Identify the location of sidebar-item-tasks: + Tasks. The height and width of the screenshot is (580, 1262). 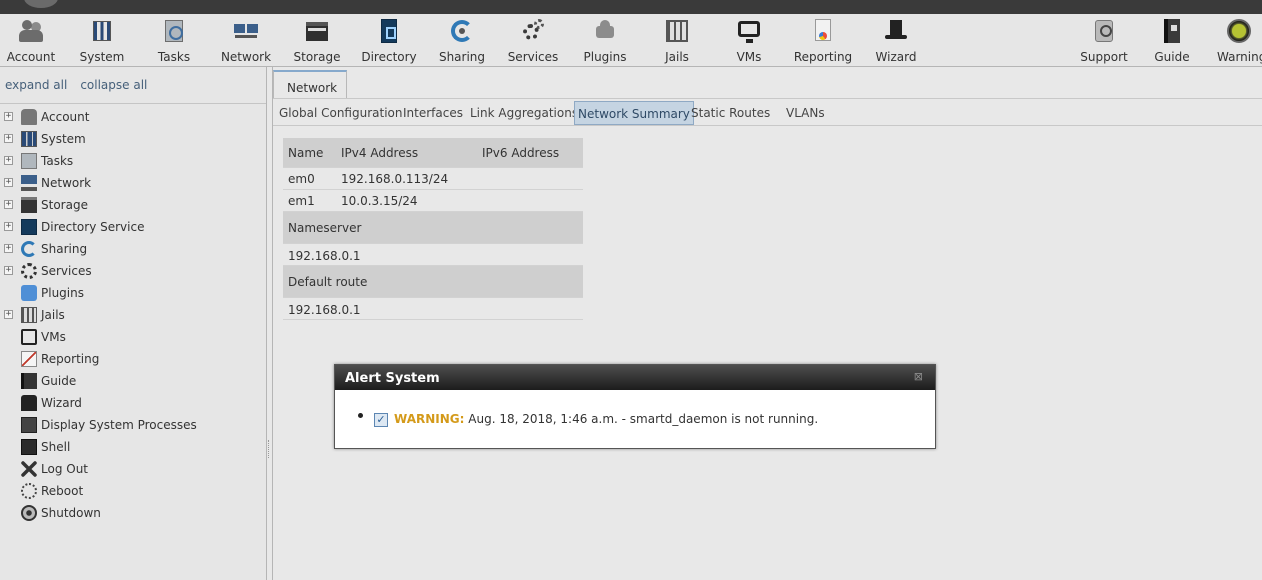
(133, 161).